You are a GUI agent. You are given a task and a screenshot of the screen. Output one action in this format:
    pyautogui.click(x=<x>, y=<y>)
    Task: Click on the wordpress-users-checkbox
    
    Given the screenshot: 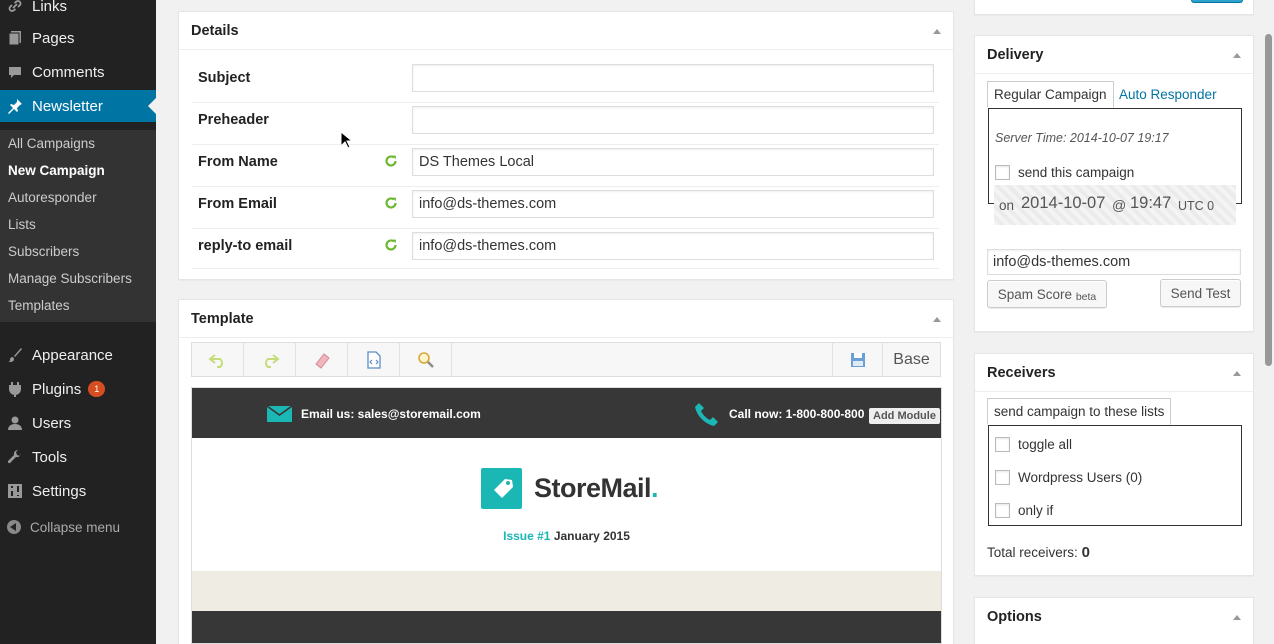 What is the action you would take?
    pyautogui.click(x=1002, y=477)
    